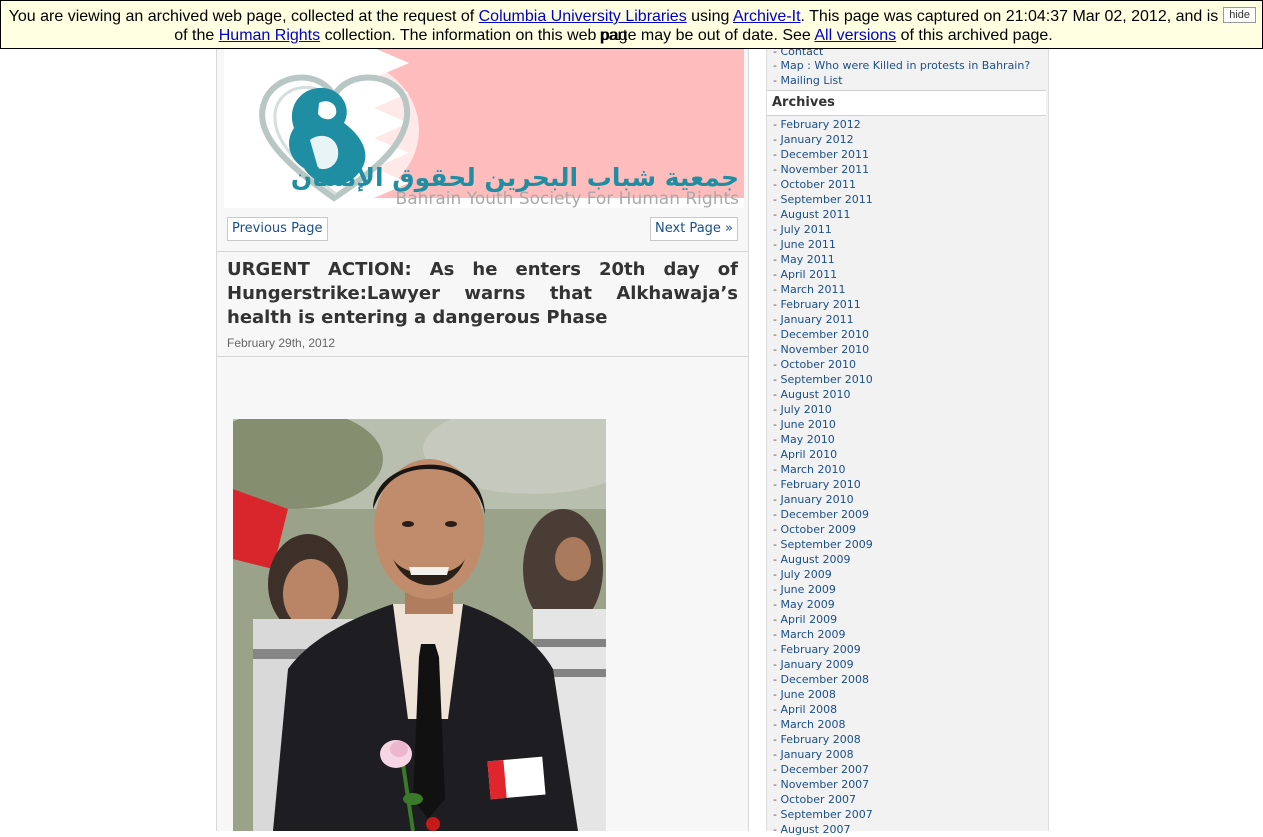 The height and width of the screenshot is (837, 1263). I want to click on archive-link-label: March 2009, so click(813, 634).